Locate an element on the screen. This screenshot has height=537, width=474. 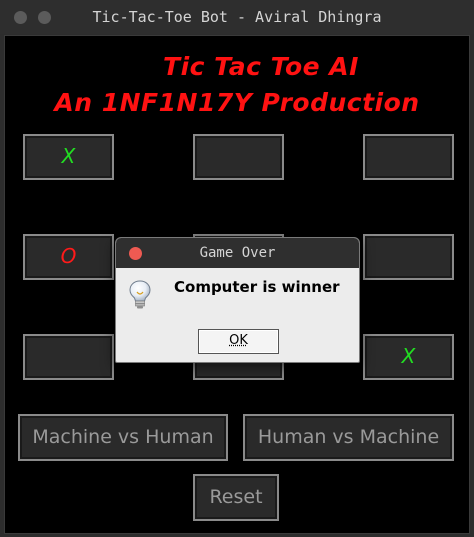
window-title: Tic-Tac-Toe Bot - Aviral Dhingra is located at coordinates (237, 17).